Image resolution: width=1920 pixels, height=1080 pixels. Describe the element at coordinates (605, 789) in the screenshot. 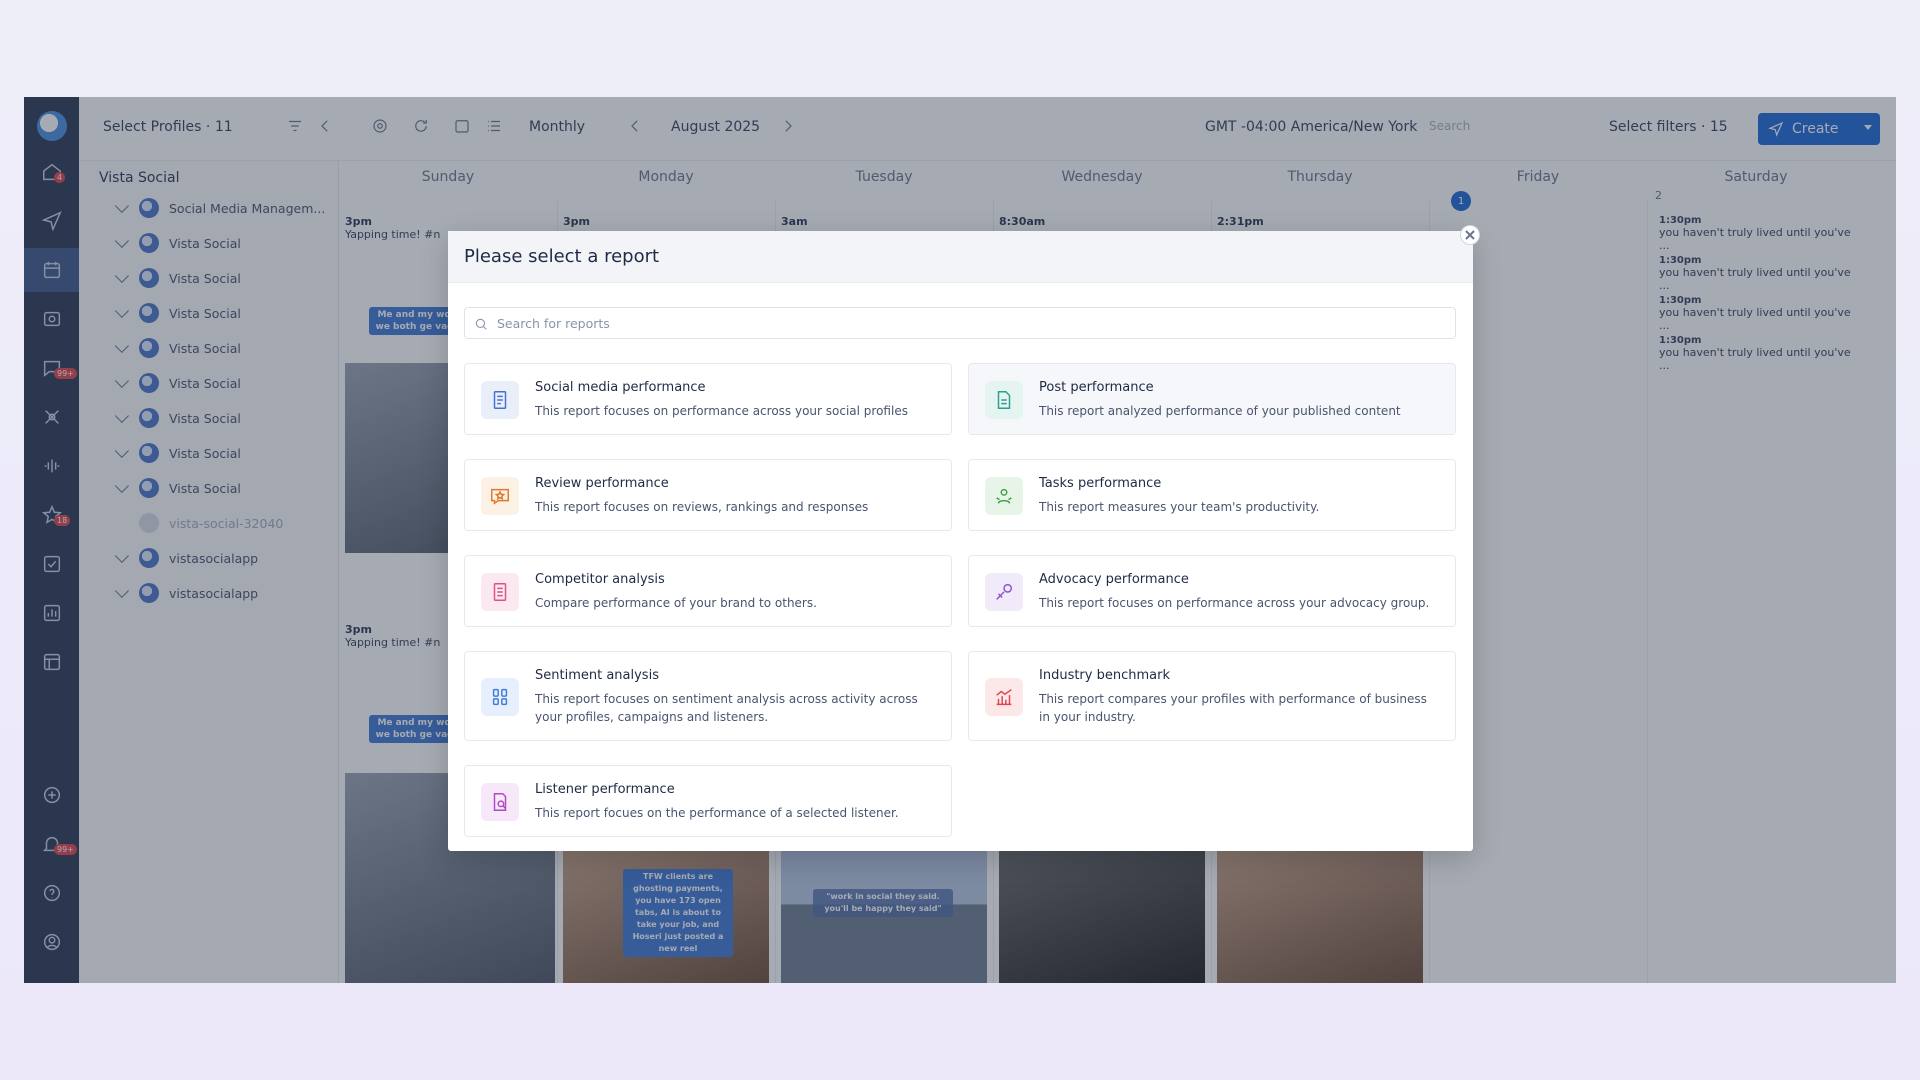

I see `report-title: Listener performance` at that location.